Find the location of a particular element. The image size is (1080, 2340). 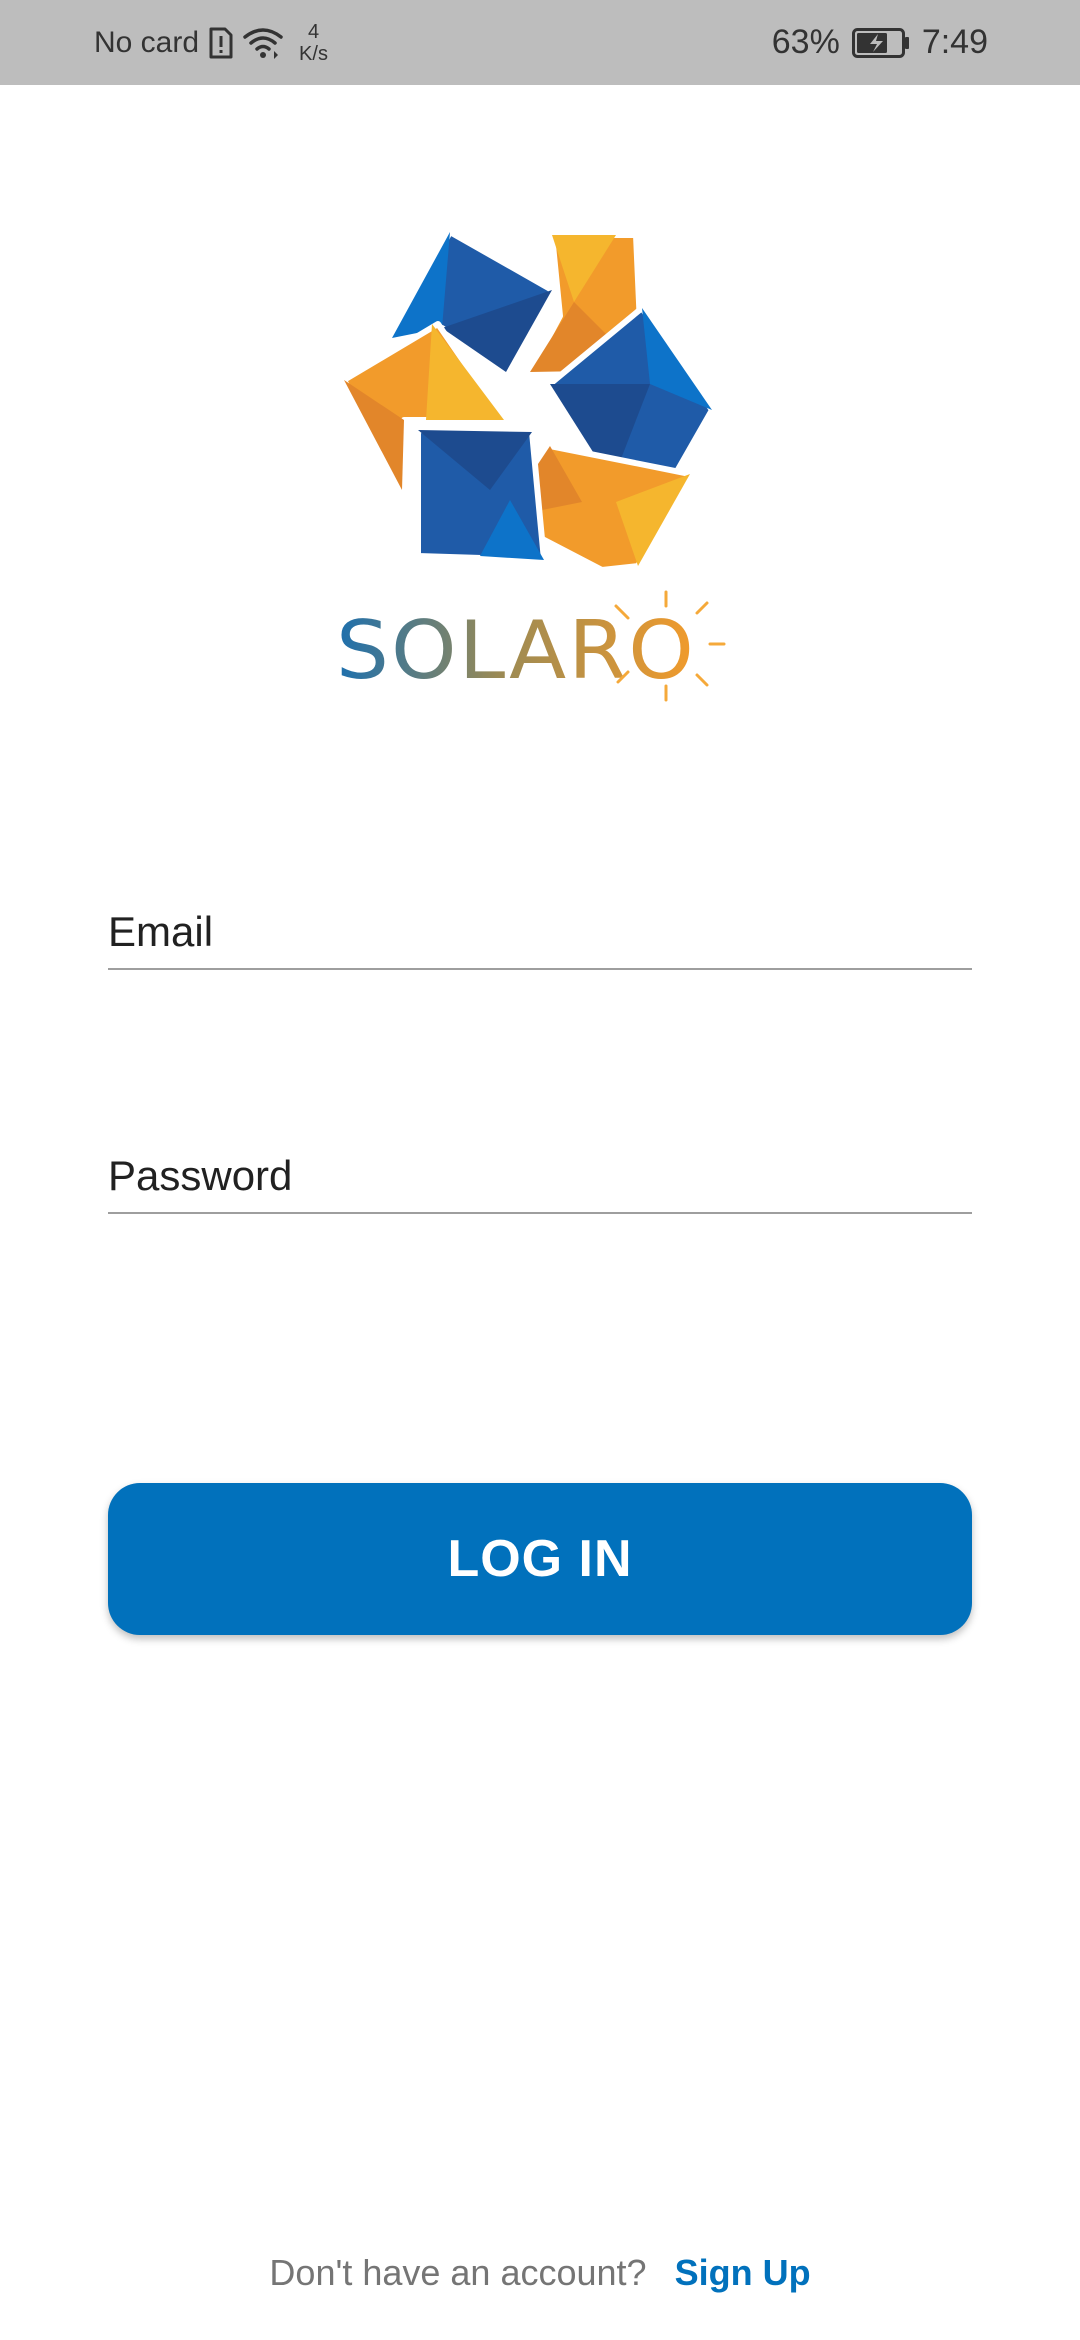

battery-charging-icon is located at coordinates (880, 42).